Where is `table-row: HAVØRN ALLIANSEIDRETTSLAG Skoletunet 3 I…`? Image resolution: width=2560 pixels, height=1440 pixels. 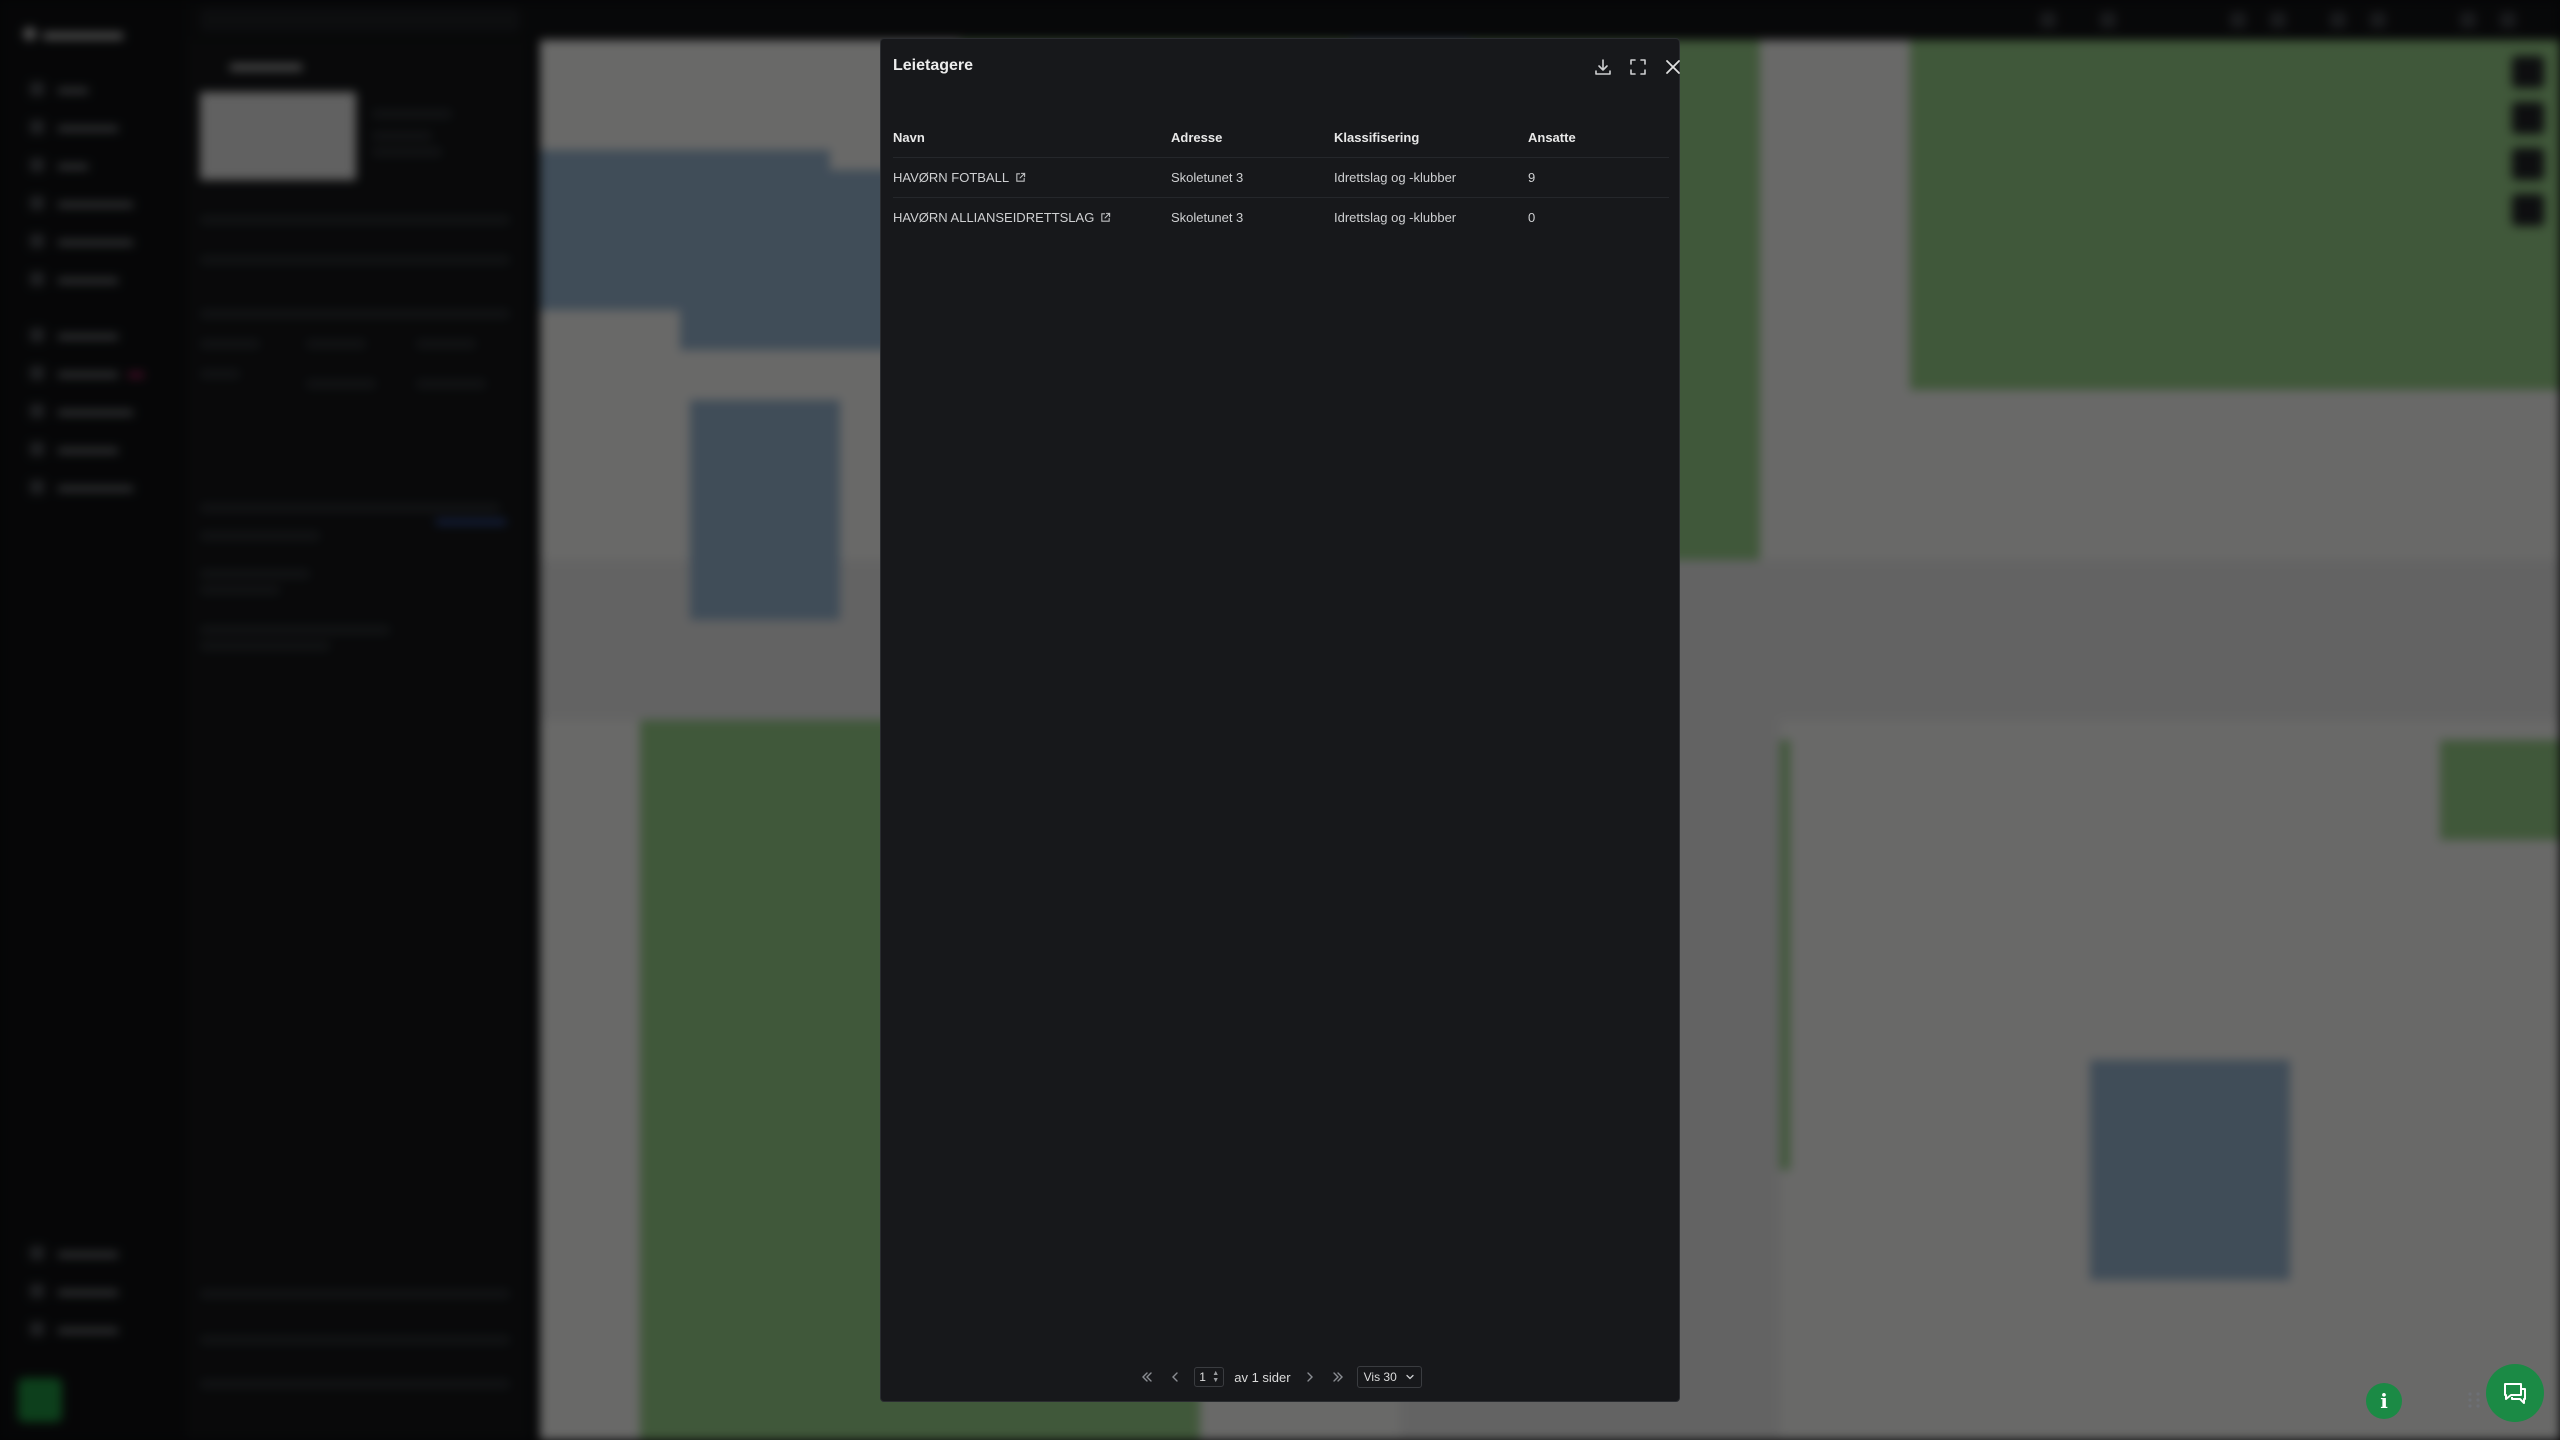
table-row: HAVØRN ALLIANSEIDRETTSLAG Skoletunet 3 I… is located at coordinates (1281, 217).